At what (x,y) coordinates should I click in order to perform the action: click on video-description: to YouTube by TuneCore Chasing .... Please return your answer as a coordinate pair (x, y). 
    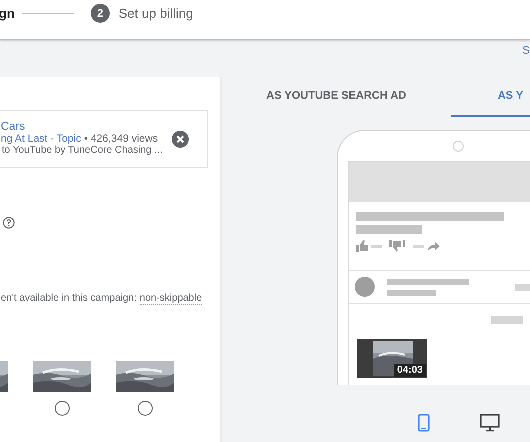
    Looking at the image, I should click on (82, 151).